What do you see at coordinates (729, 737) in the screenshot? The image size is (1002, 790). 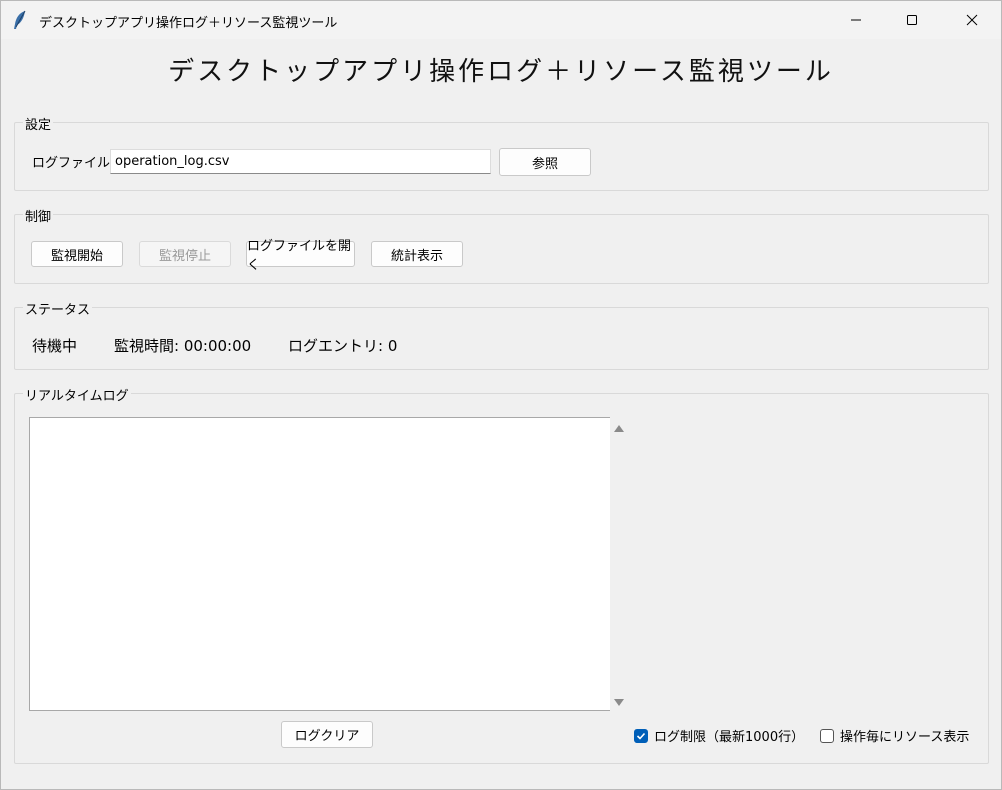 I see `log-limit-label: ログ制限（最新1000行）` at bounding box center [729, 737].